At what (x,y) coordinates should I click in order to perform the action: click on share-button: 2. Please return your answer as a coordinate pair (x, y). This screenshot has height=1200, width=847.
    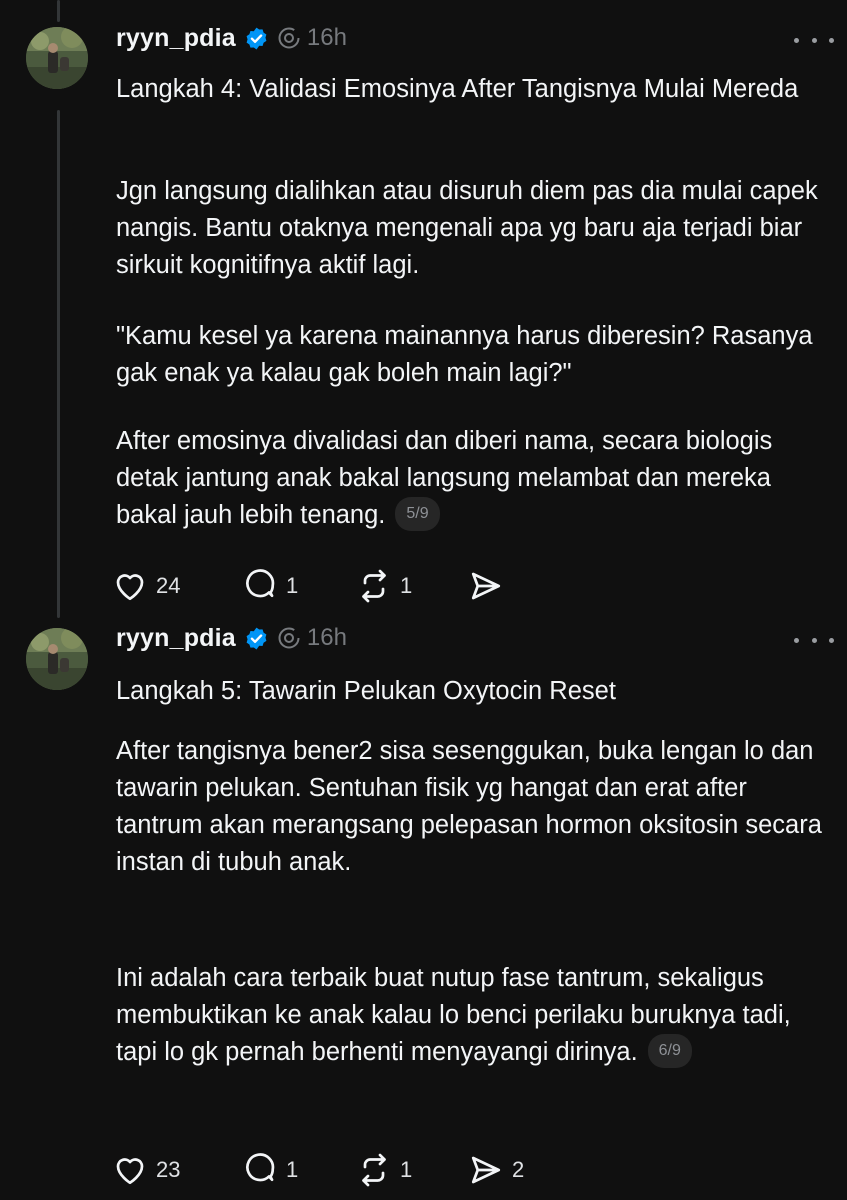
    Looking at the image, I should click on (496, 1170).